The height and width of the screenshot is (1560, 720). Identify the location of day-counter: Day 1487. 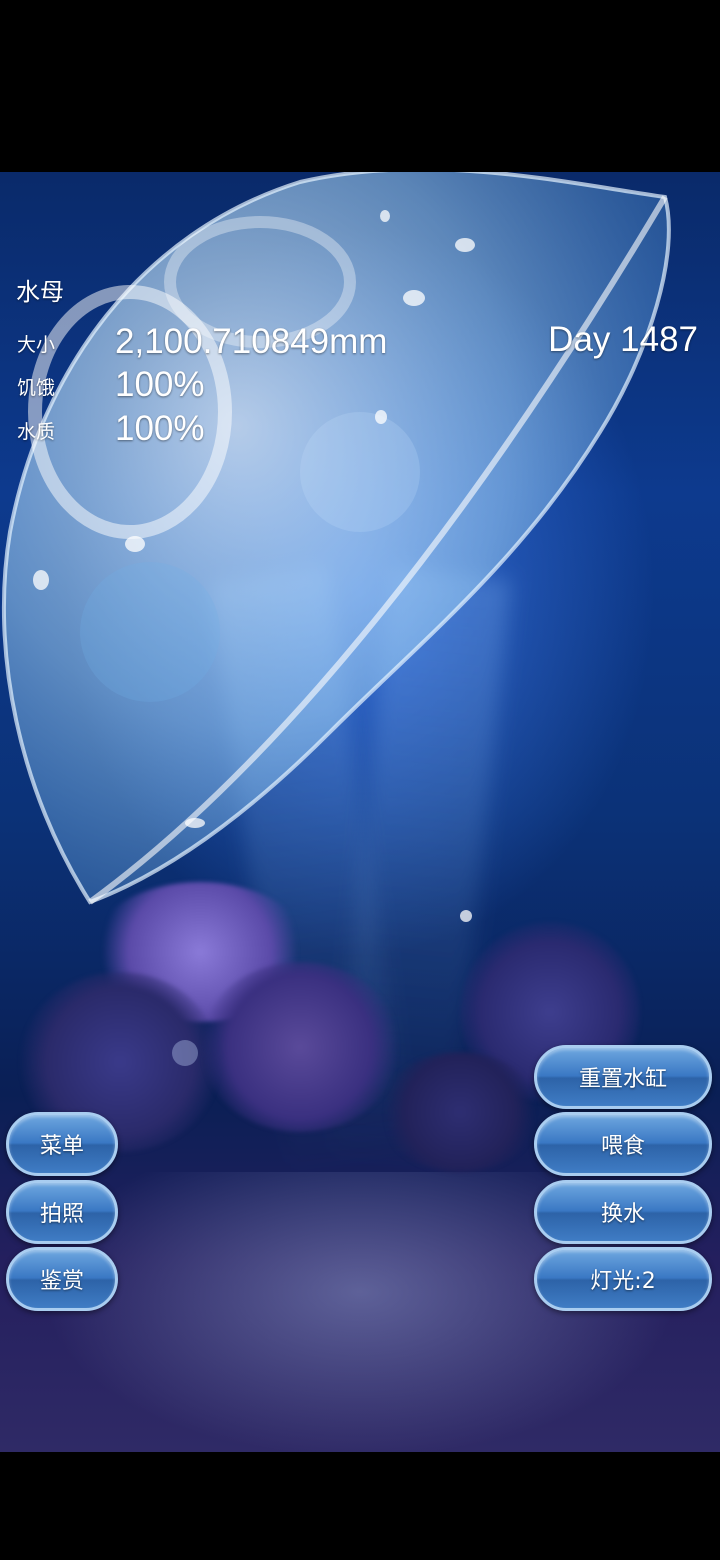
(623, 339).